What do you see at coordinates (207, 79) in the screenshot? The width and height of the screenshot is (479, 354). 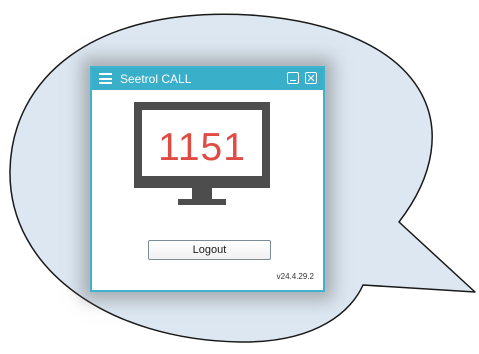 I see `title-bar: Seetrol CALL` at bounding box center [207, 79].